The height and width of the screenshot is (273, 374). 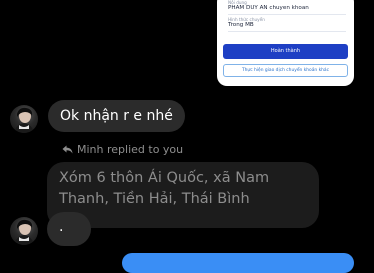 I want to click on receipt-new-transfer-button: Thực hiện giao dịch chuyển khoản khác, so click(x=285, y=70).